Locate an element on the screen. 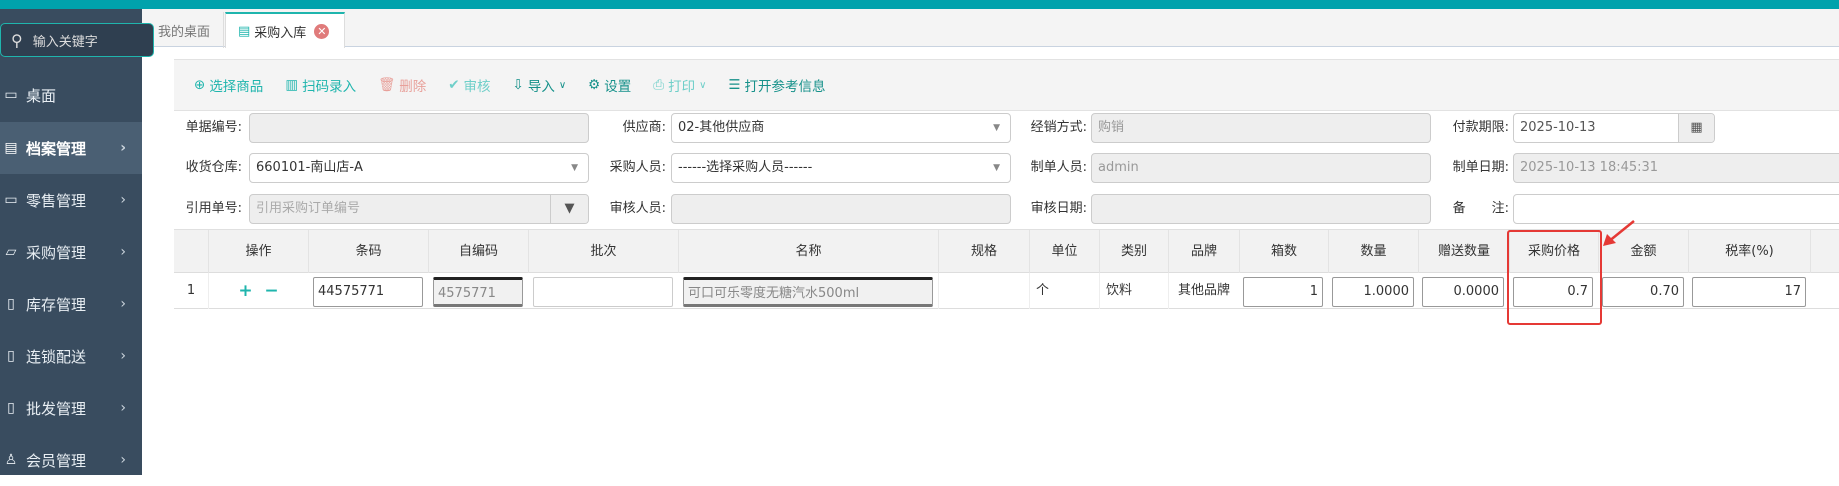 The width and height of the screenshot is (1839, 486). col-qty: 数量 is located at coordinates (1373, 252).